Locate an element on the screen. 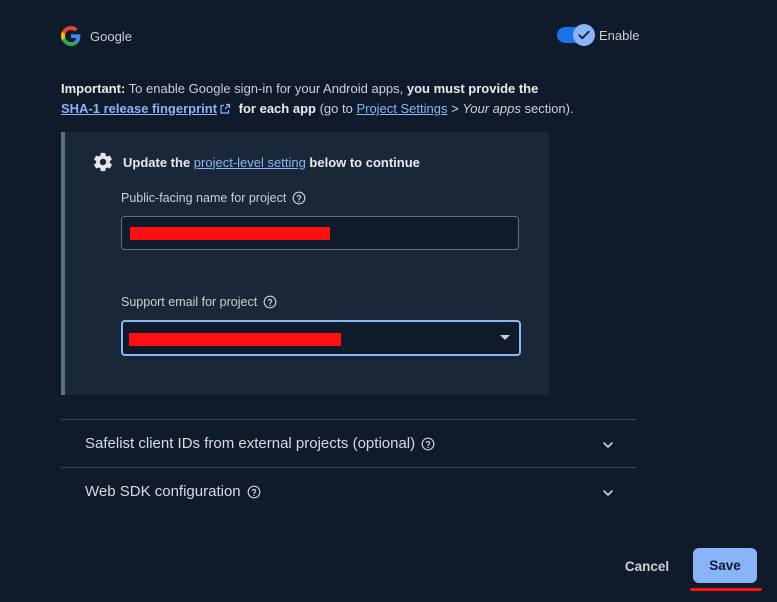 This screenshot has width=777, height=602. external-link-icon is located at coordinates (225, 109).